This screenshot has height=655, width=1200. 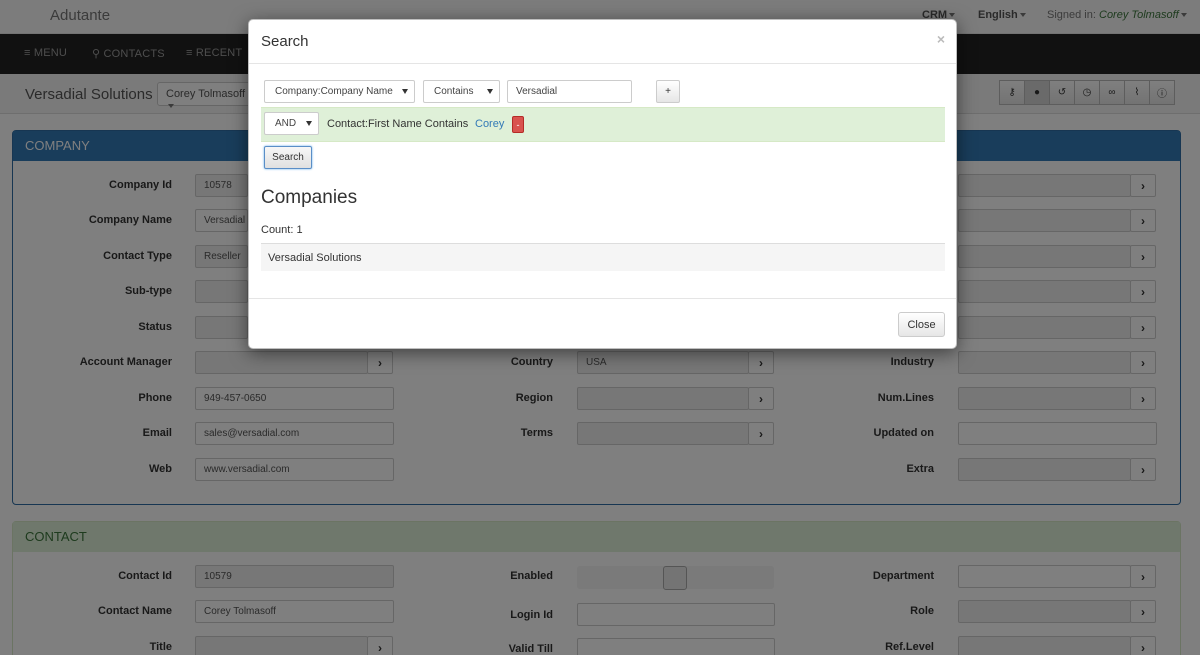 I want to click on condition-value: Corey, so click(x=490, y=124).